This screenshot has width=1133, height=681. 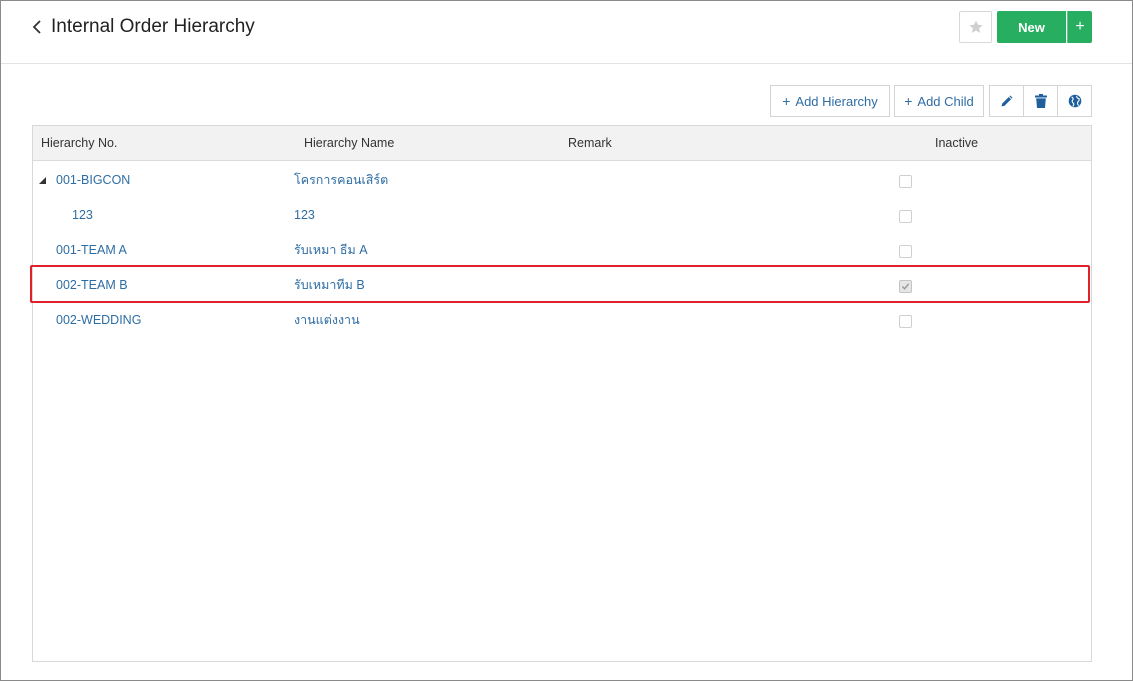 What do you see at coordinates (562, 250) in the screenshot?
I see `table-row: 001-TEAM A รับเหมา ธีม A` at bounding box center [562, 250].